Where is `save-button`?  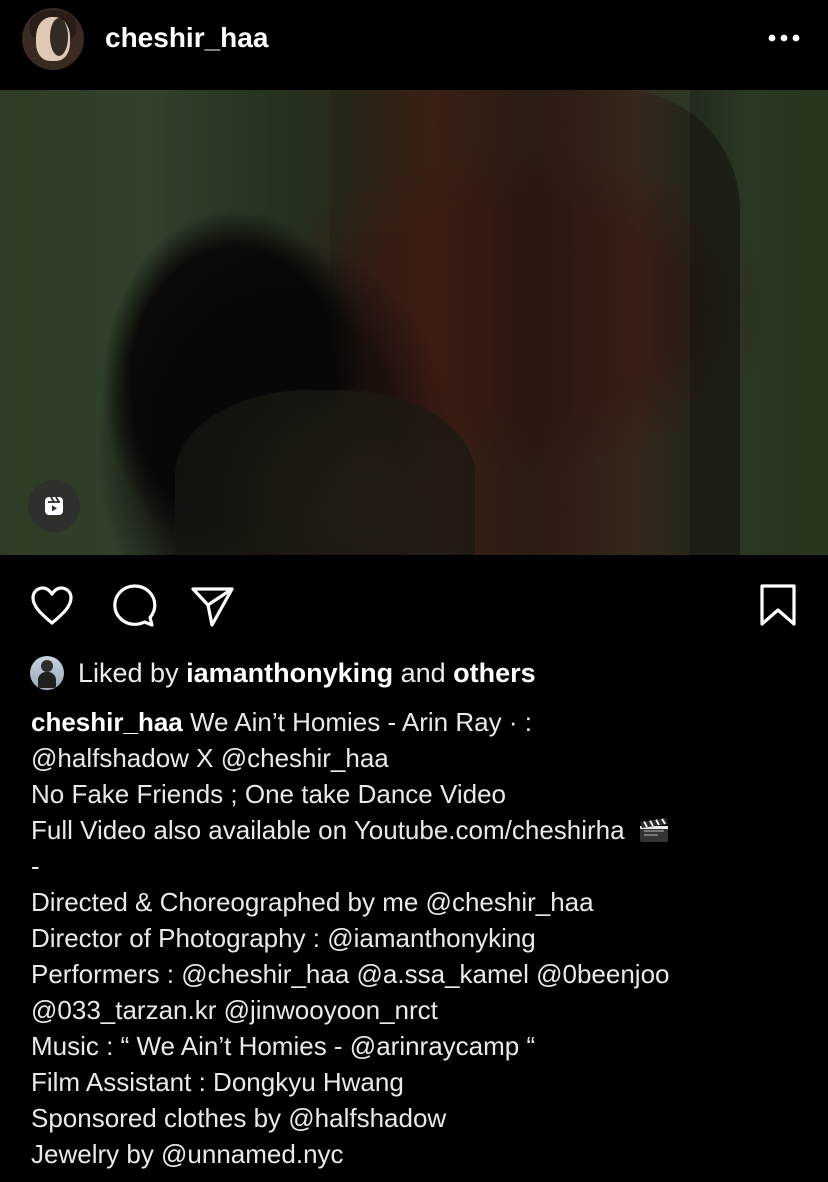
save-button is located at coordinates (778, 605).